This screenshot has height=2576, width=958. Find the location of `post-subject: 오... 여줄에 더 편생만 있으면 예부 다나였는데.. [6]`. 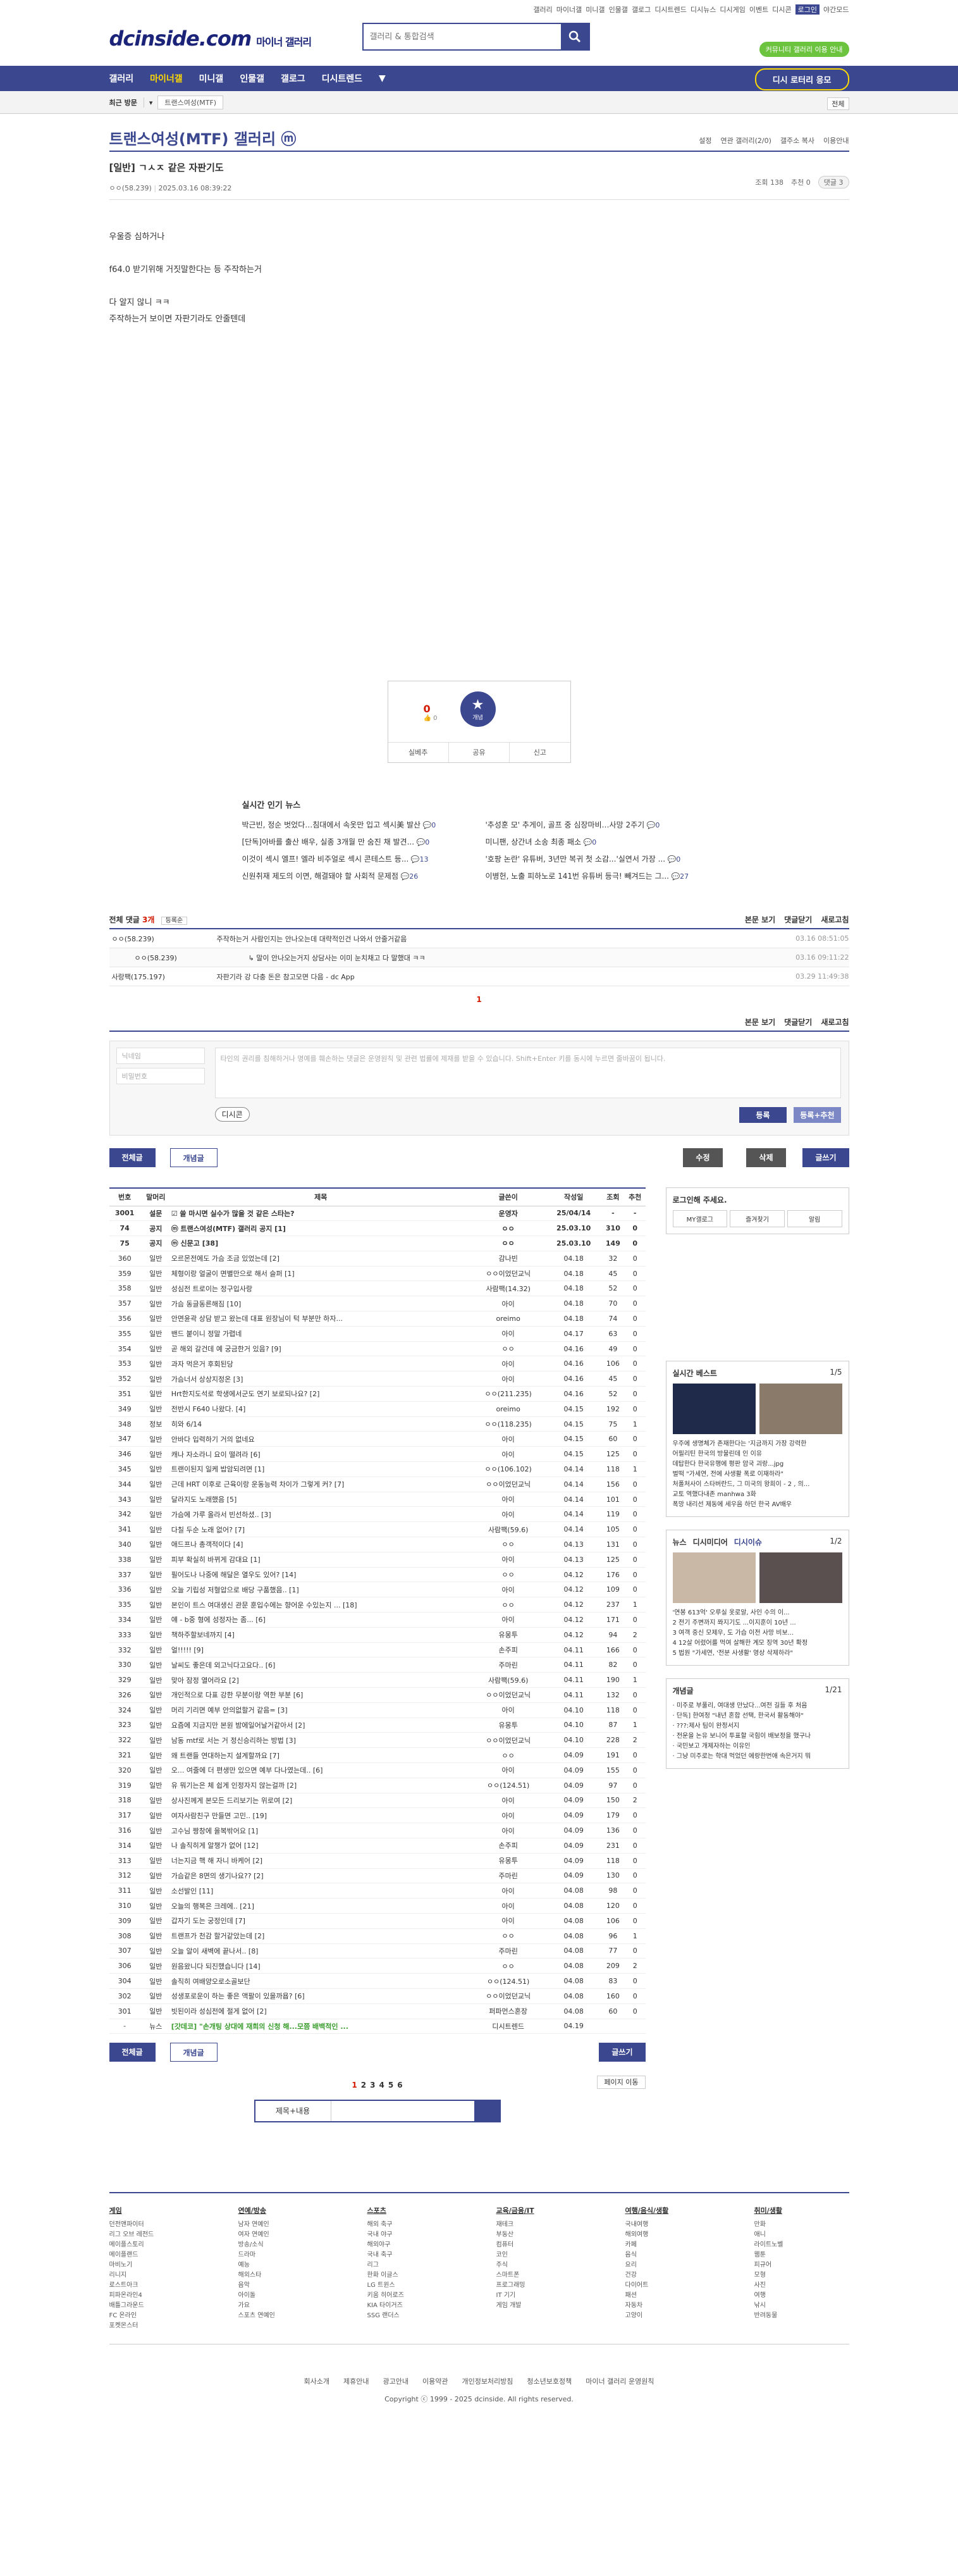

post-subject: 오... 여줄에 더 편생만 있으면 예부 다나였는데.. [6] is located at coordinates (320, 1770).